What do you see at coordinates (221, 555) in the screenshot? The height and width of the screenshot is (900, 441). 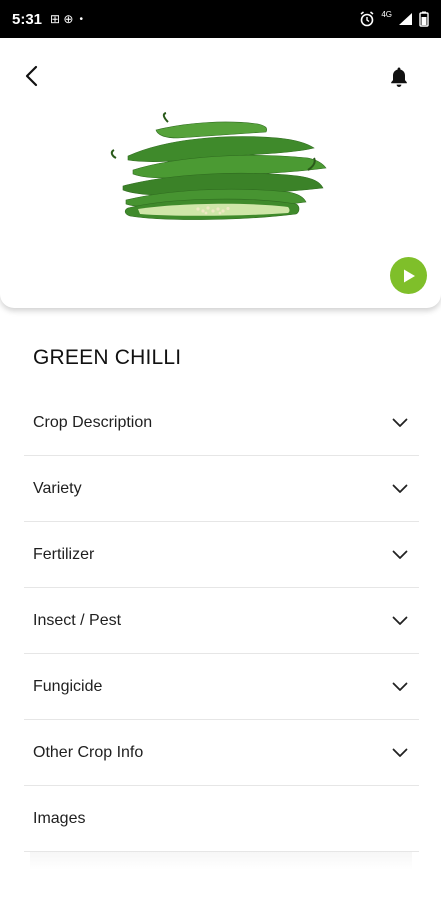 I see `section-fertilizer: Fertilizer` at bounding box center [221, 555].